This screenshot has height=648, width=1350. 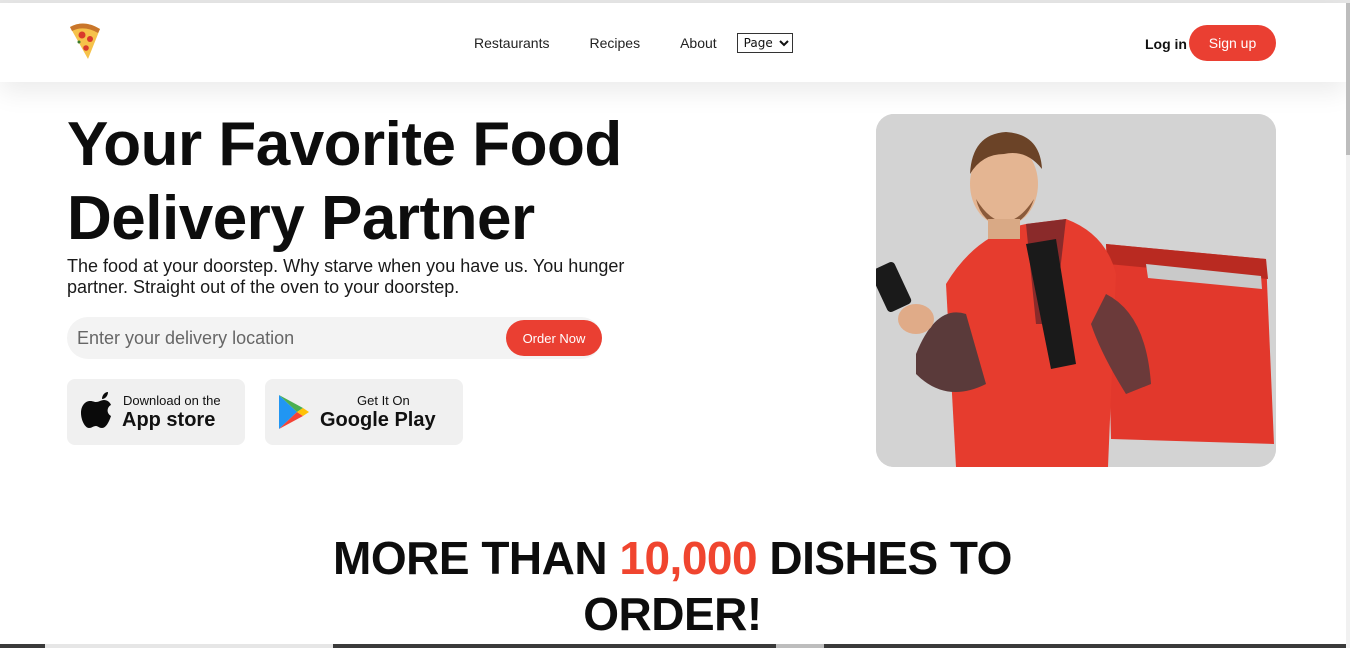 I want to click on app-store-small-text: Download on the, so click(x=172, y=400).